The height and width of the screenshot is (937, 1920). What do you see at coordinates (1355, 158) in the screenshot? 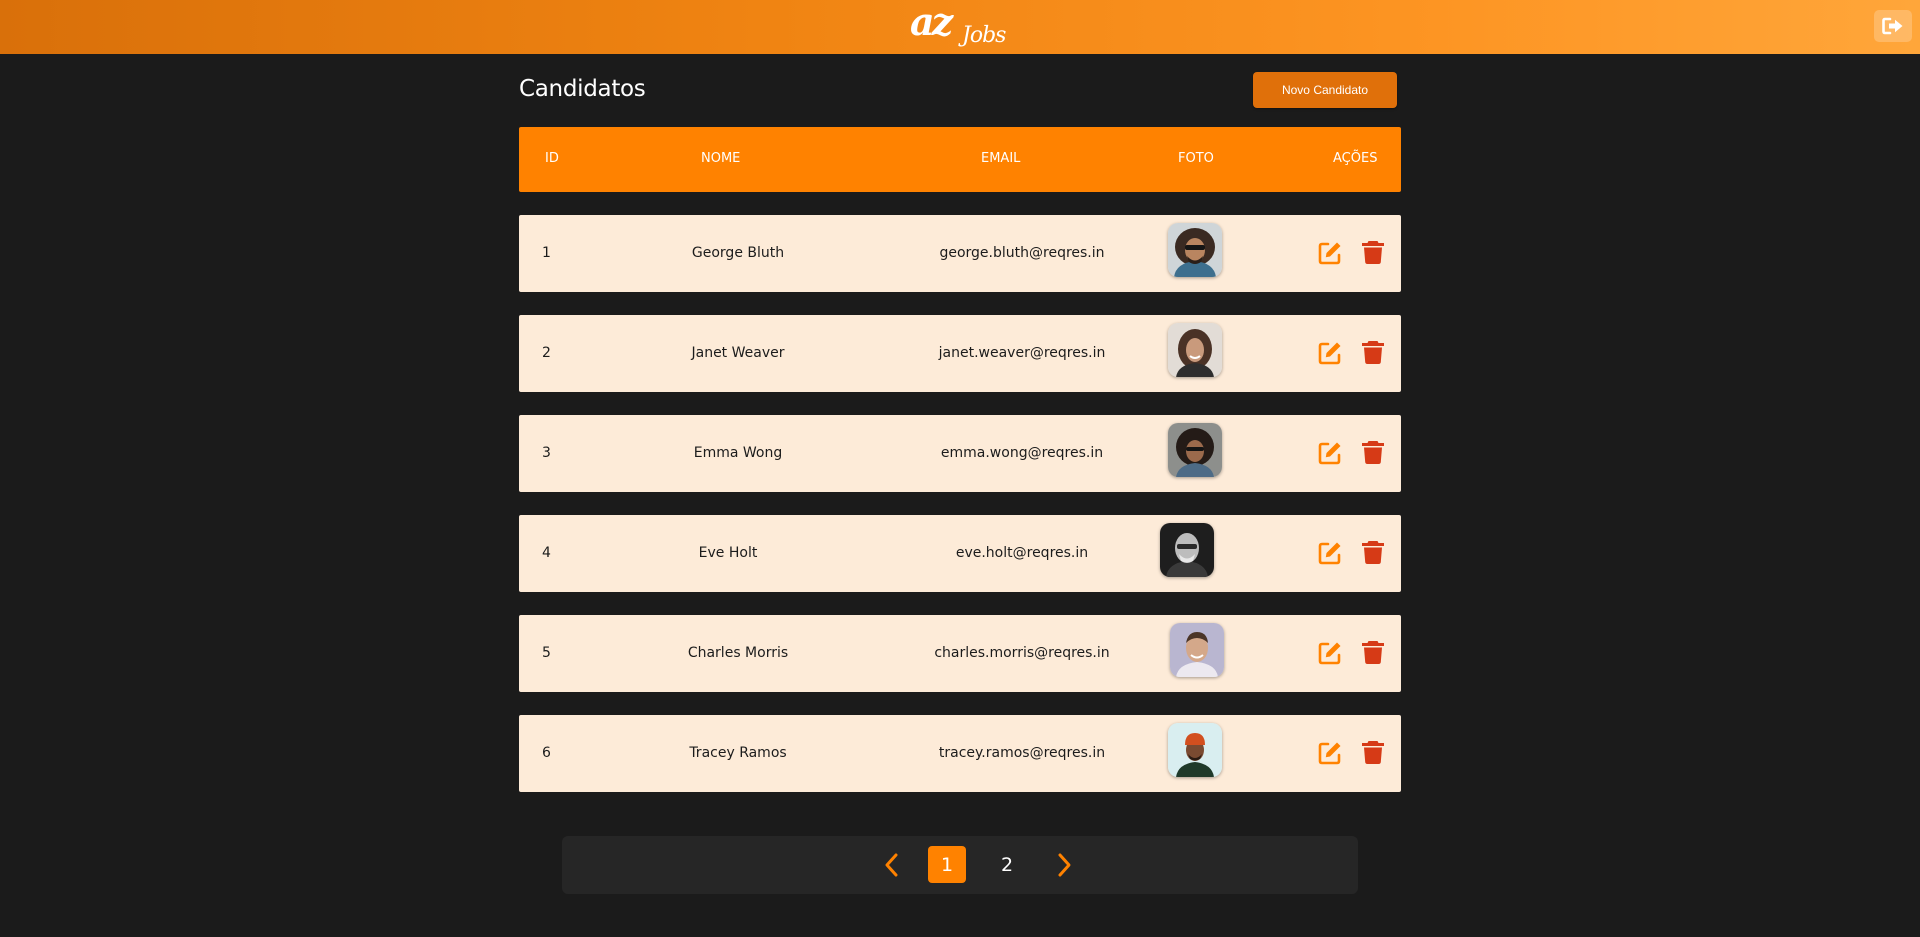
I see `column-header-actions: AÇÕES` at bounding box center [1355, 158].